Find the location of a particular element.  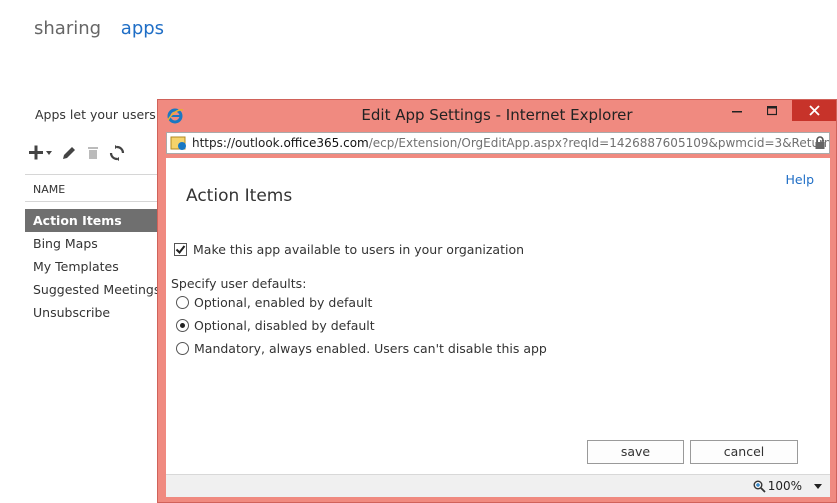

radio-disabled-default is located at coordinates (182, 325).